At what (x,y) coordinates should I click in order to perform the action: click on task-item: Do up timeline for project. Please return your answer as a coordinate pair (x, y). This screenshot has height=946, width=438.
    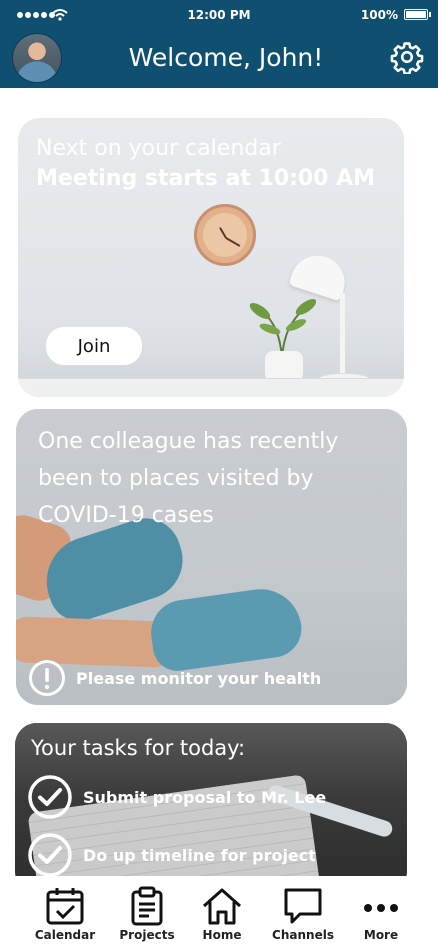
    Looking at the image, I should click on (171, 855).